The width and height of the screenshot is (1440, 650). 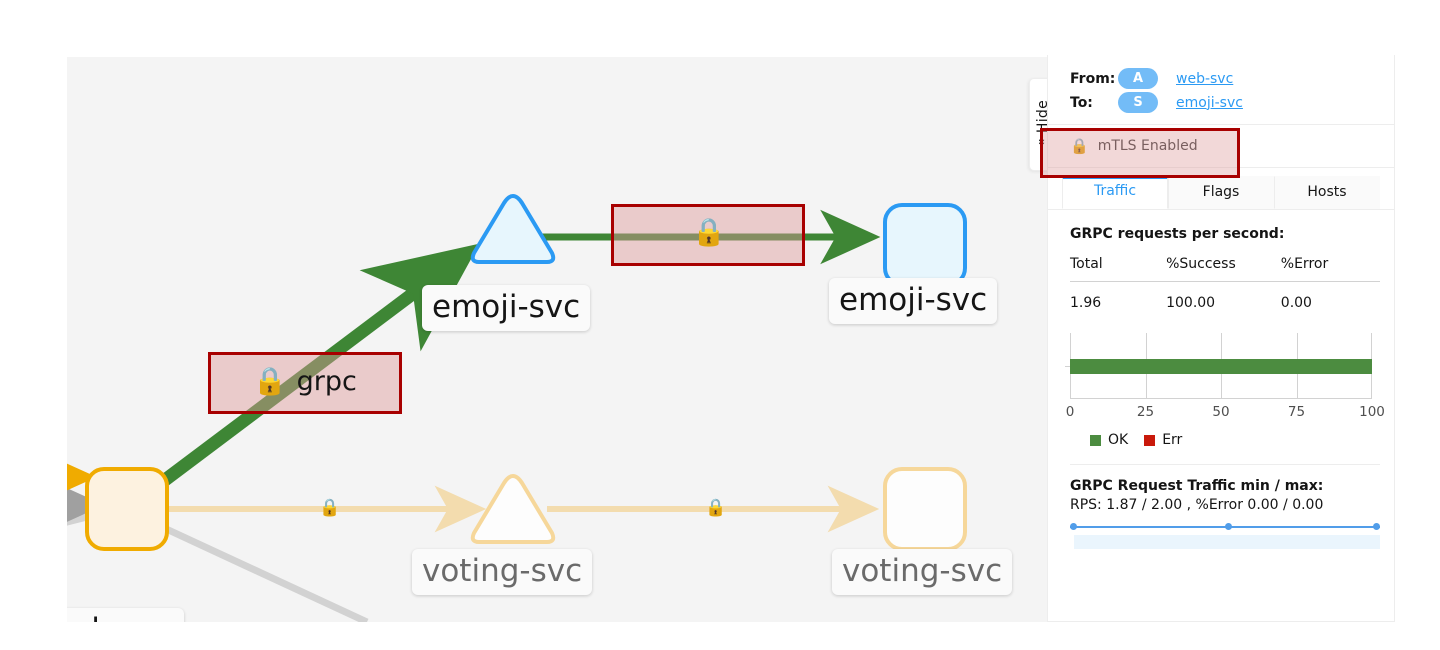 I want to click on traffic-metrics-table: Total %Success %Error 1.96 100.00 0.00, so click(x=1225, y=283).